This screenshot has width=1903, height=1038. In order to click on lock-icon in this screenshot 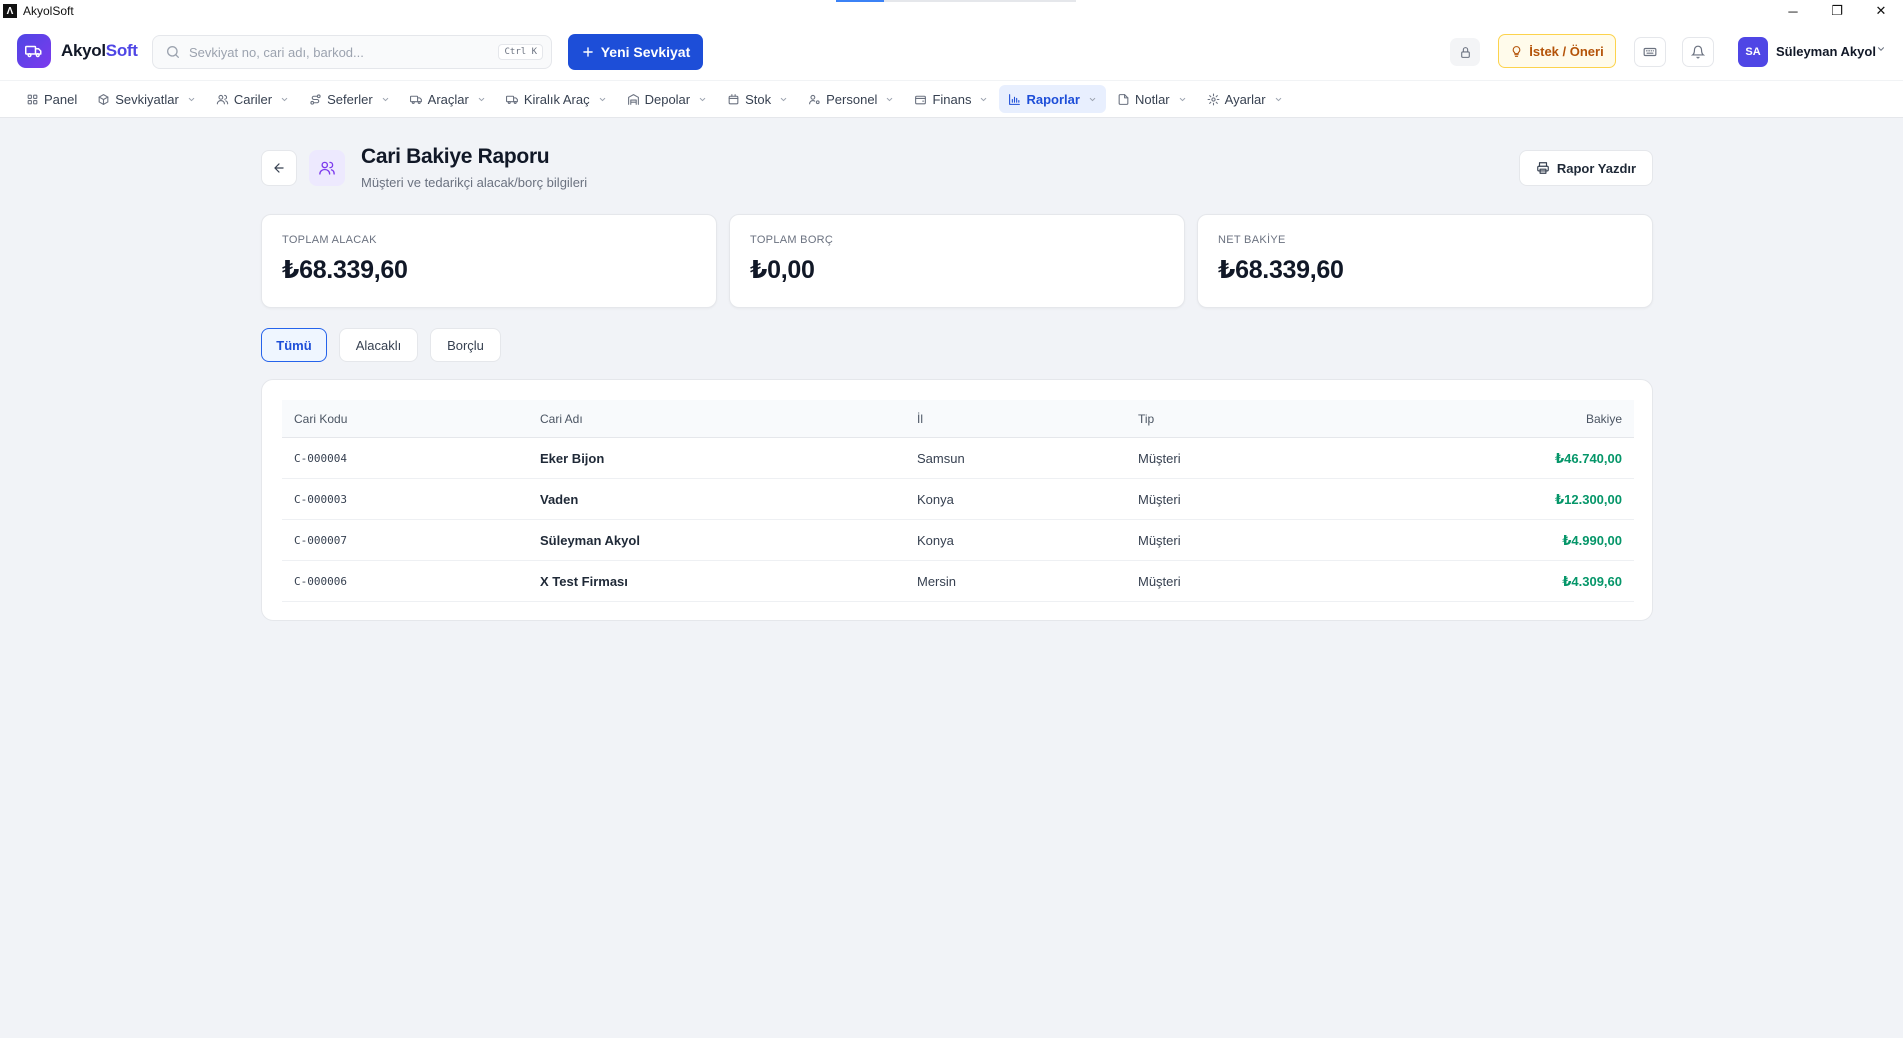, I will do `click(1465, 52)`.